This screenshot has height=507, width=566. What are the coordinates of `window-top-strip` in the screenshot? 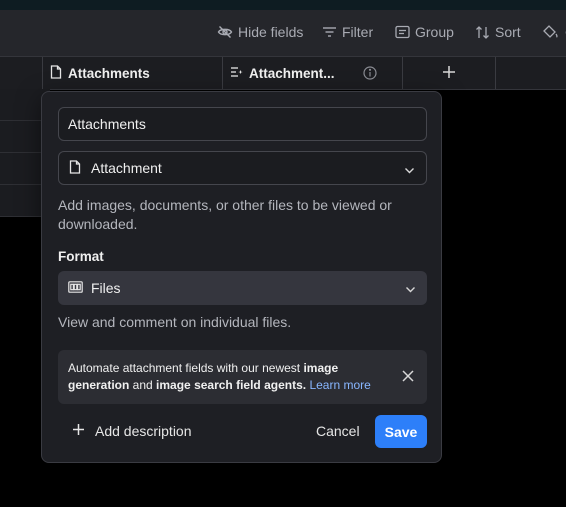 It's located at (283, 5).